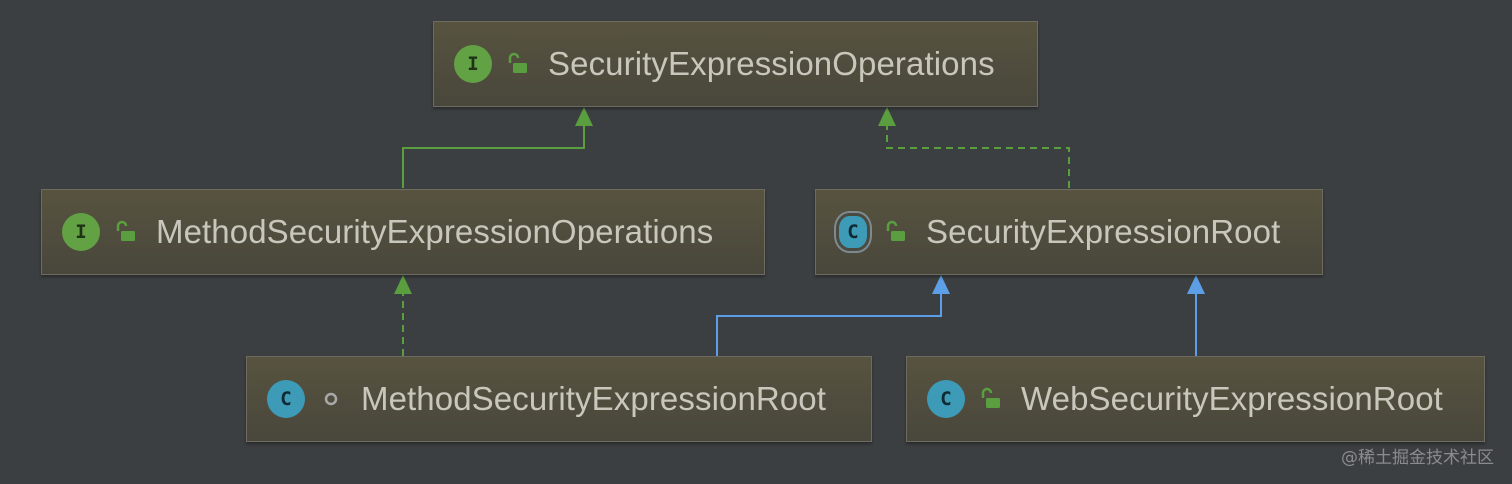 Image resolution: width=1512 pixels, height=484 pixels. What do you see at coordinates (771, 63) in the screenshot?
I see `node-label: SecurityExpressionOperations` at bounding box center [771, 63].